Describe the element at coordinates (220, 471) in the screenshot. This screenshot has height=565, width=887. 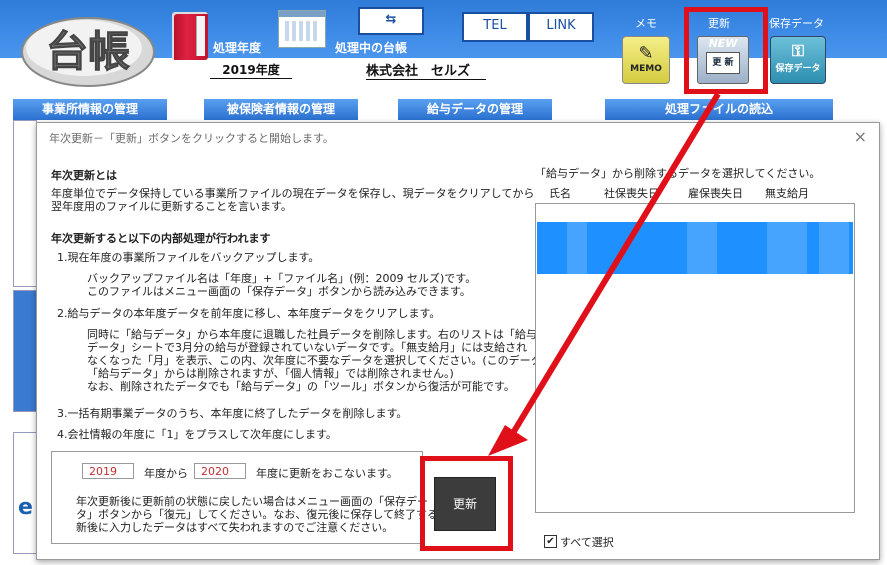
I see `to-year-field: 2020` at that location.